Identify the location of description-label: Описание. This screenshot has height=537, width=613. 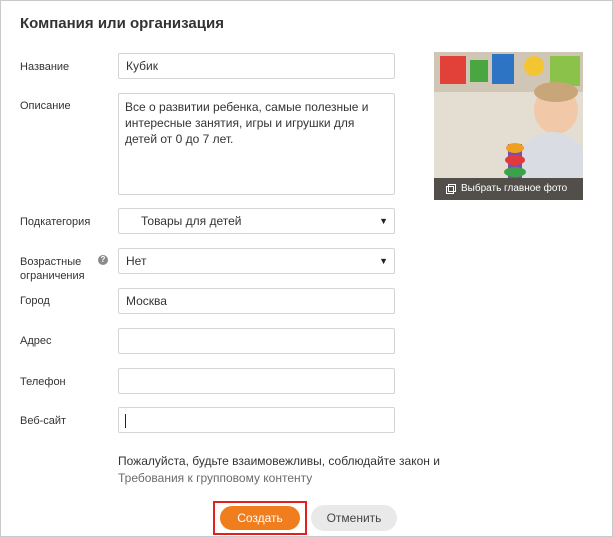
(45, 106).